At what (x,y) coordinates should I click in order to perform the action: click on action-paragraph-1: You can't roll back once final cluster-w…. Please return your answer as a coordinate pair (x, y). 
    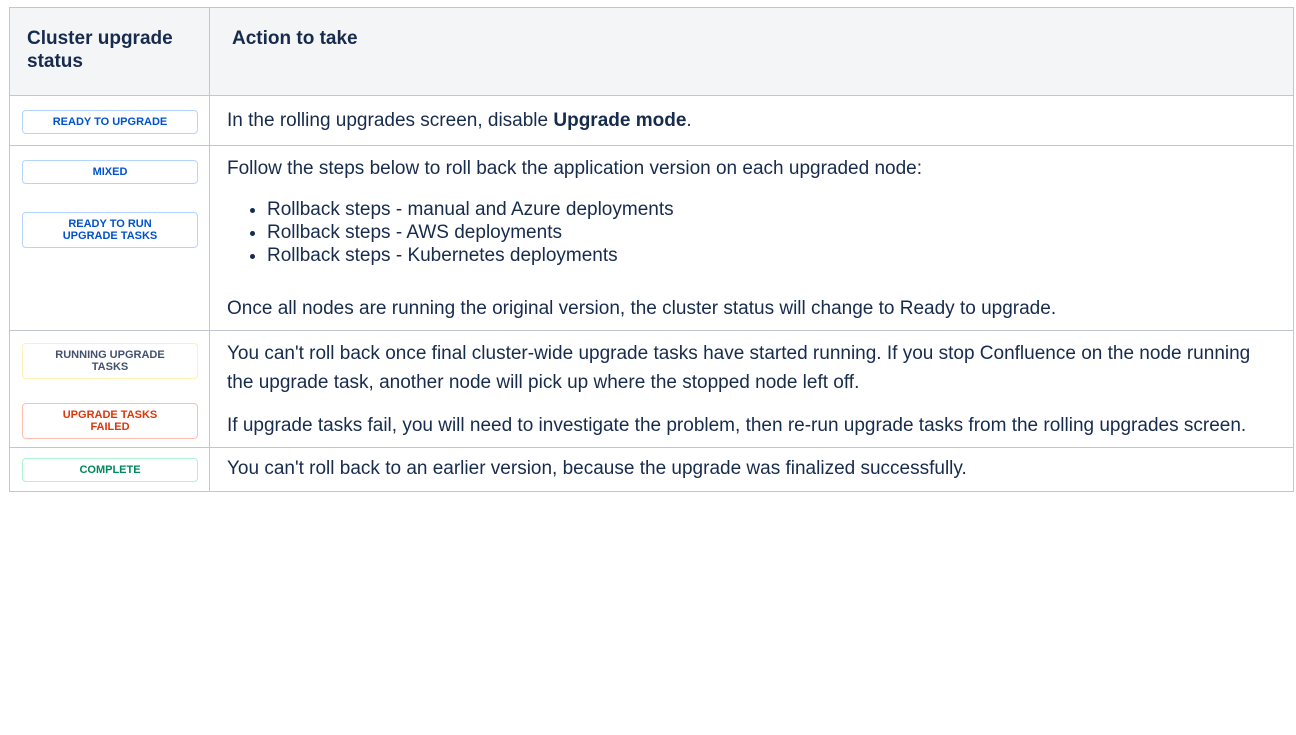
    Looking at the image, I should click on (739, 368).